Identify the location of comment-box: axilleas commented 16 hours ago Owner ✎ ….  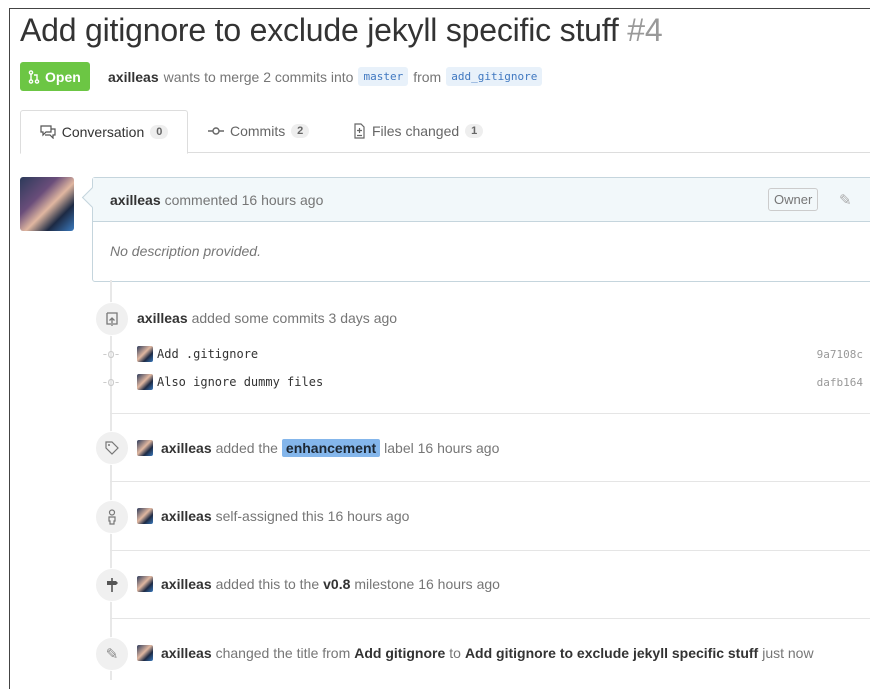
(481, 229).